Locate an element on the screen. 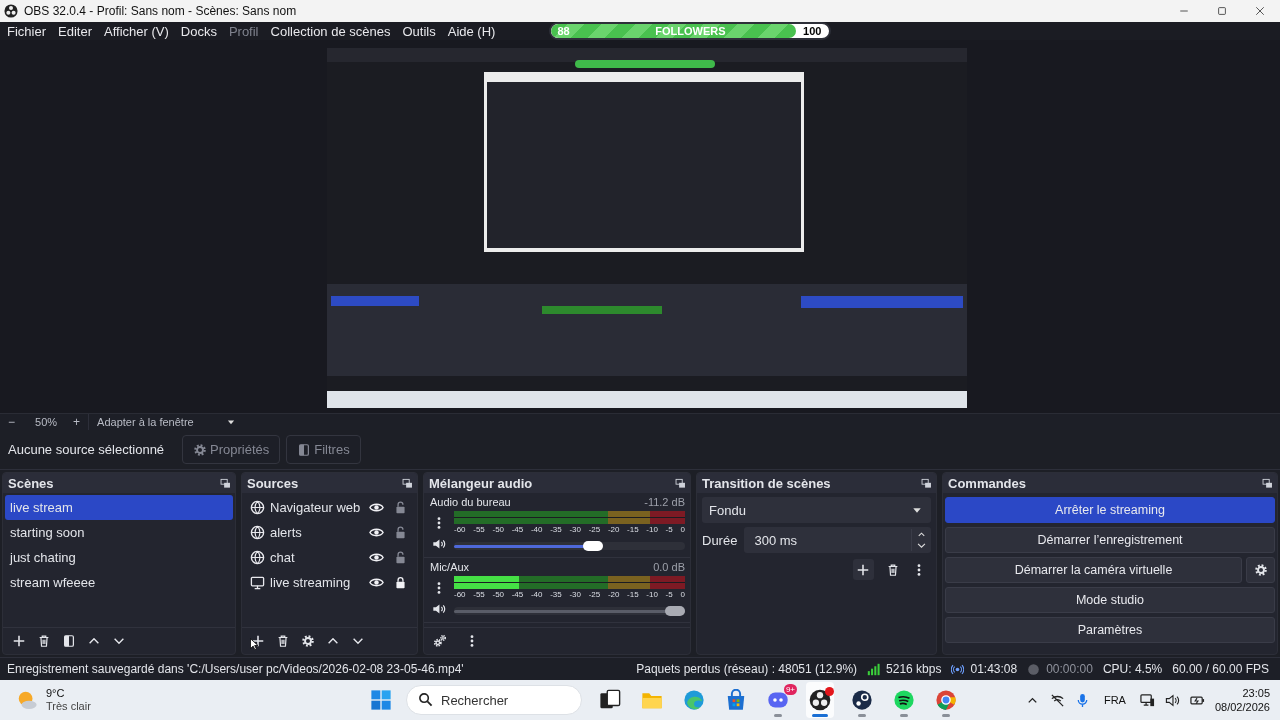 The image size is (1280, 720). menu-item: Fichier is located at coordinates (25, 31).